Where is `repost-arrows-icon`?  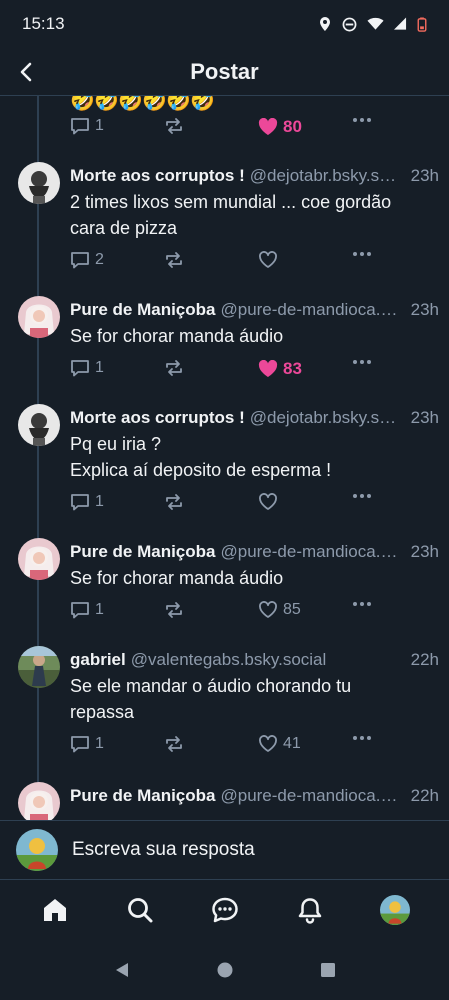 repost-arrows-icon is located at coordinates (174, 744).